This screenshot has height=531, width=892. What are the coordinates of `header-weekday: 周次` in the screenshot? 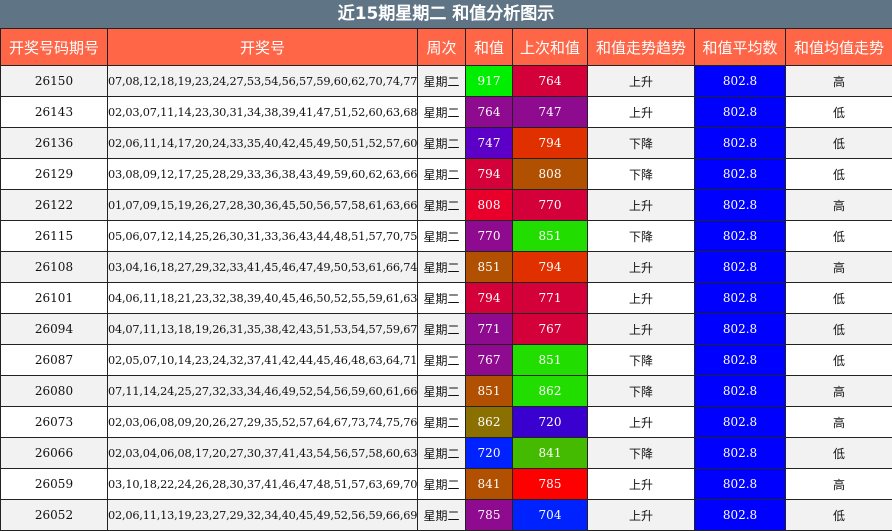 It's located at (442, 47).